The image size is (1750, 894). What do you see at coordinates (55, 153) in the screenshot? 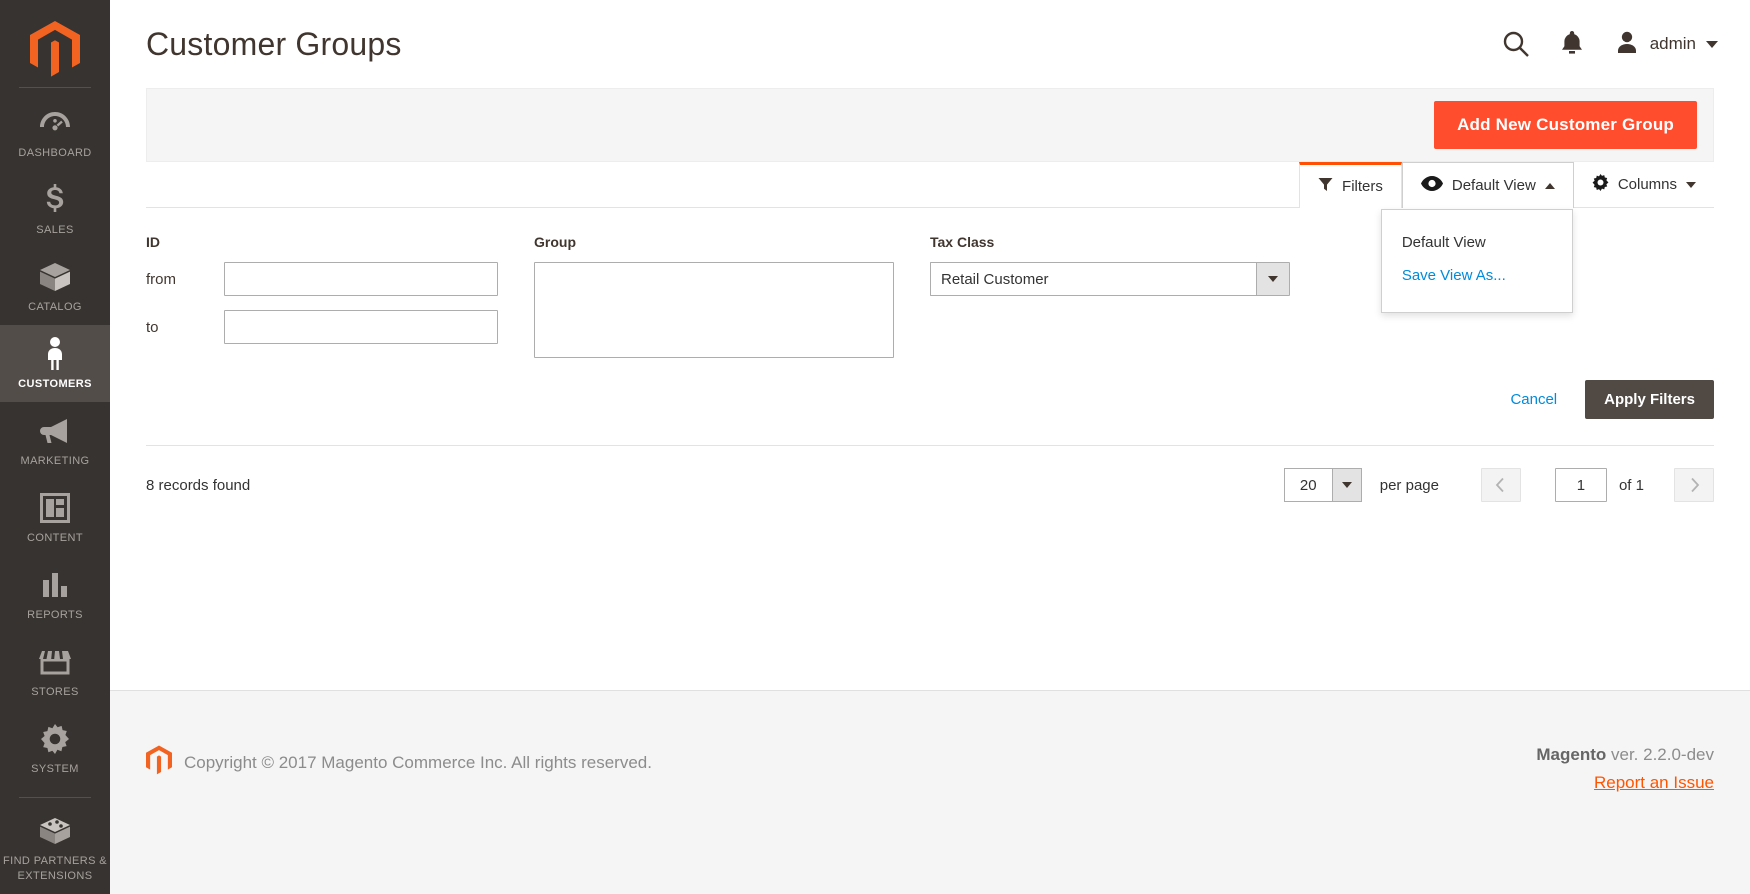
I see `sidebar-item-label: DASHBOARD` at bounding box center [55, 153].